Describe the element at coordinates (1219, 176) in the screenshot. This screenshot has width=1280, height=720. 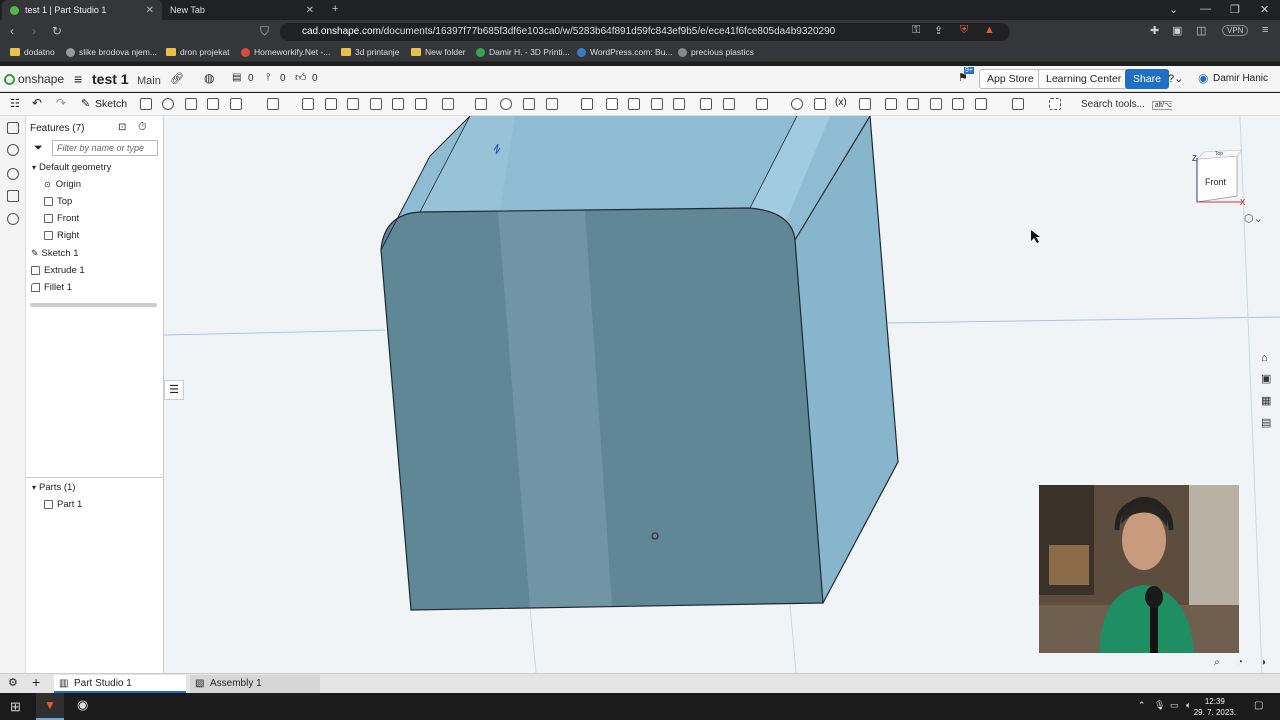
I see `view-cube: Front Top Z X` at that location.